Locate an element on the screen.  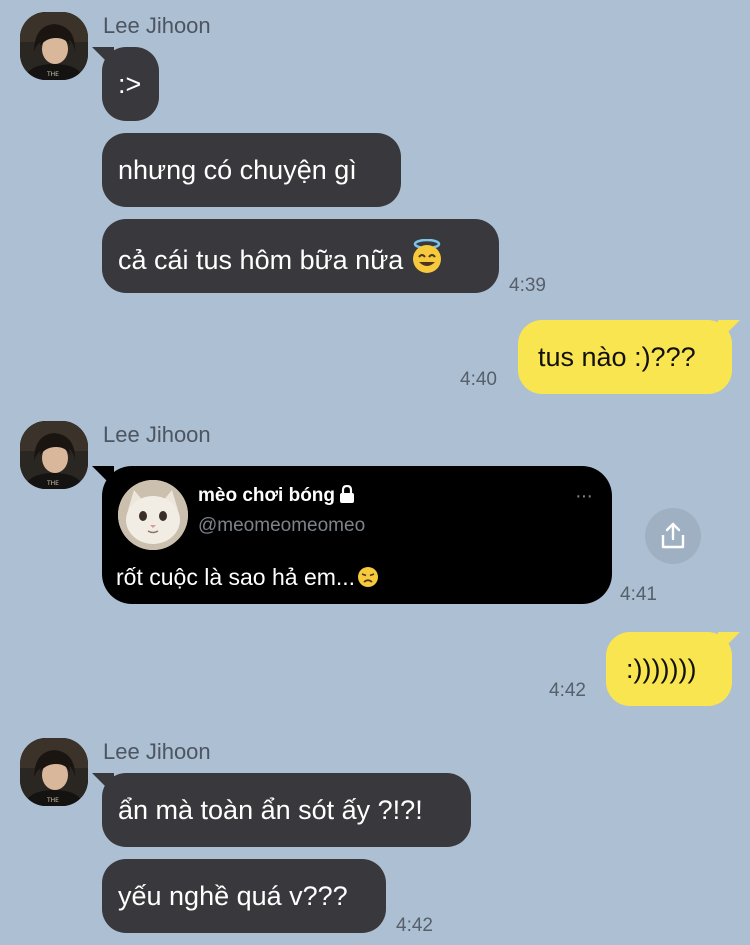
more-options-icon: ··· is located at coordinates (584, 496).